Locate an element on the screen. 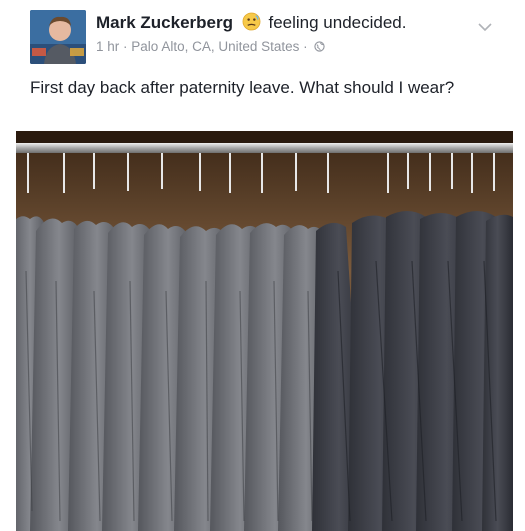 This screenshot has width=525, height=531. author-avatar is located at coordinates (58, 37).